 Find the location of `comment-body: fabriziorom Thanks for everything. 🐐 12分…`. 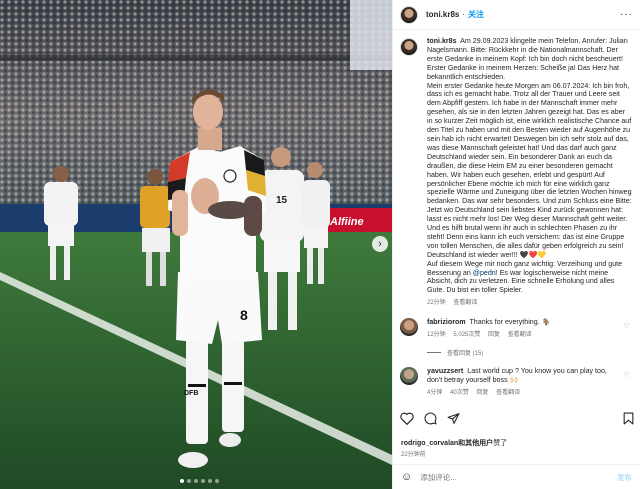

comment-body: fabriziorom Thanks for everything. 🐐 12分… is located at coordinates (525, 329).